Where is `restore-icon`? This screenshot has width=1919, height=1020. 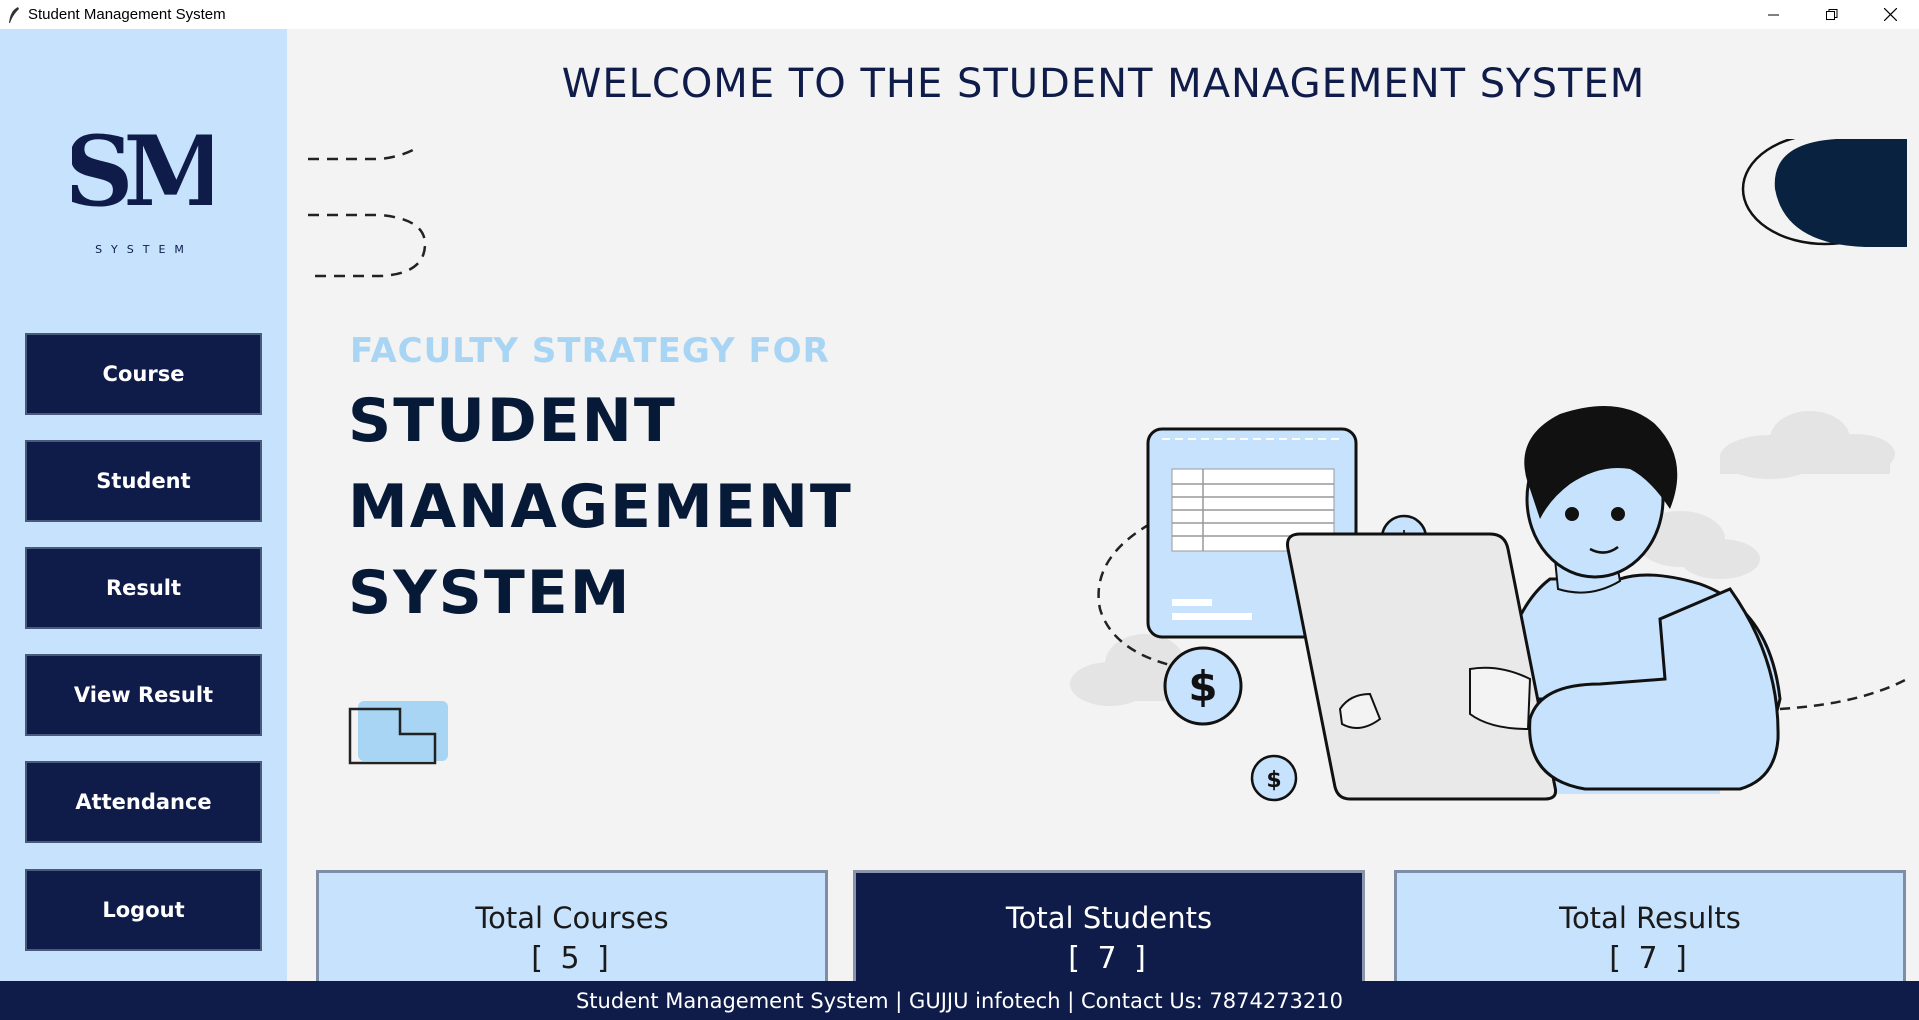 restore-icon is located at coordinates (1832, 14).